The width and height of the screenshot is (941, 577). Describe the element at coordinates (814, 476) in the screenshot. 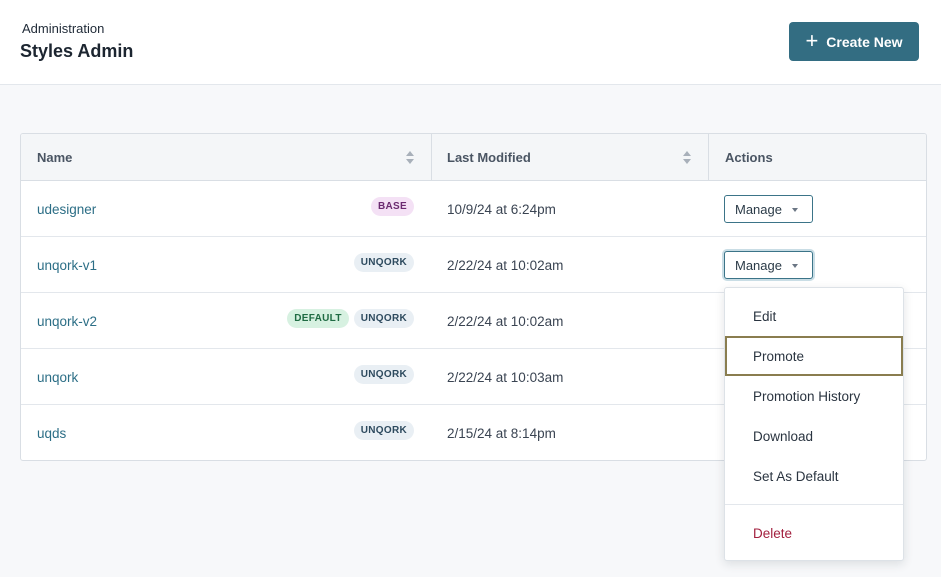

I see `menu-item-set-as-default: Set As Default` at that location.